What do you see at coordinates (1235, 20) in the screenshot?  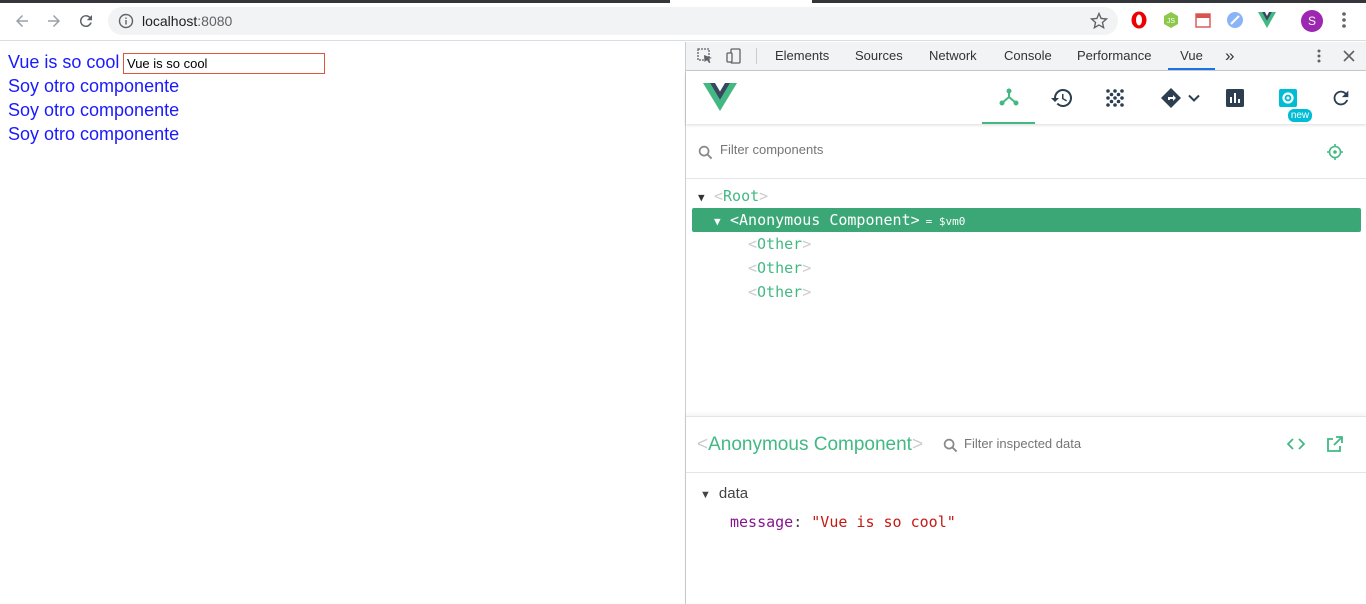 I see `feather-extension-icon` at bounding box center [1235, 20].